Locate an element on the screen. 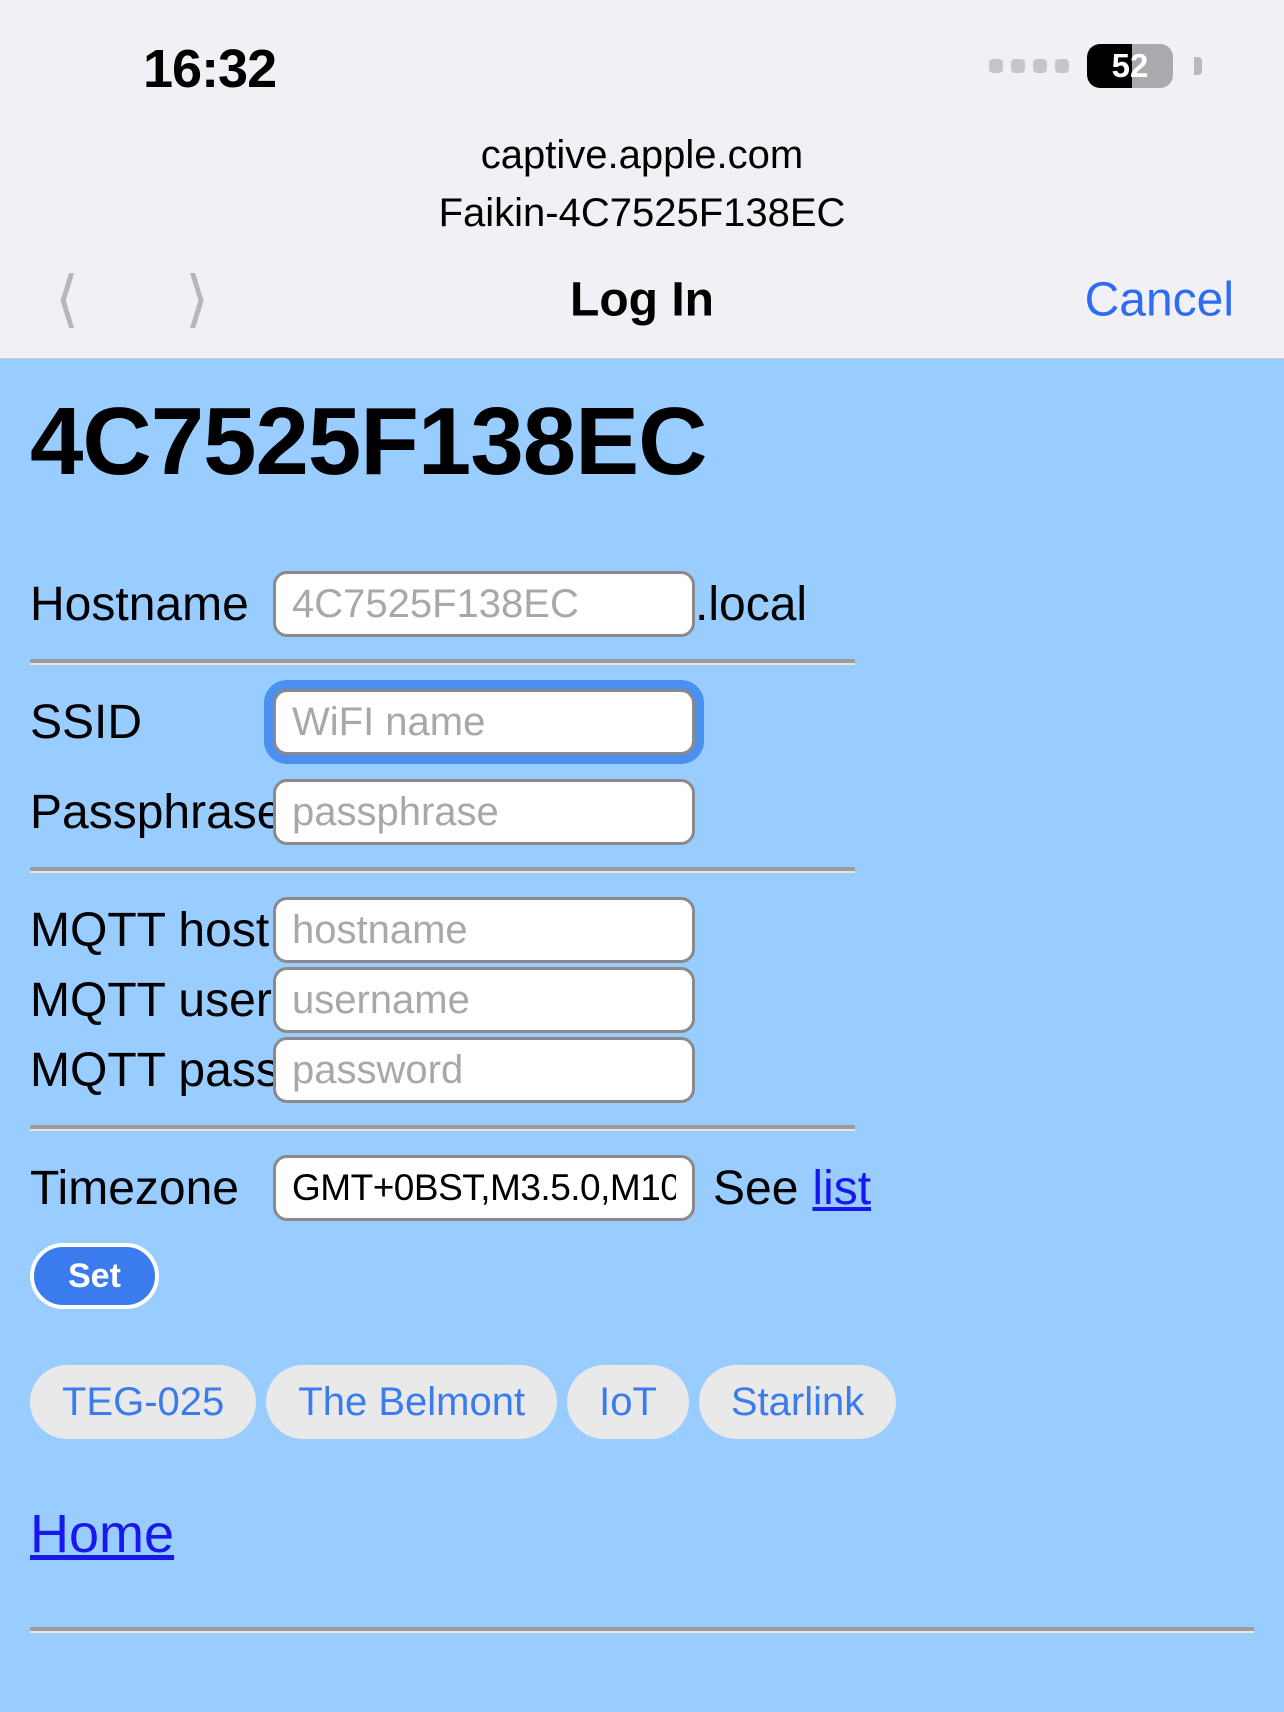  timezone-list-link: list is located at coordinates (841, 1188).